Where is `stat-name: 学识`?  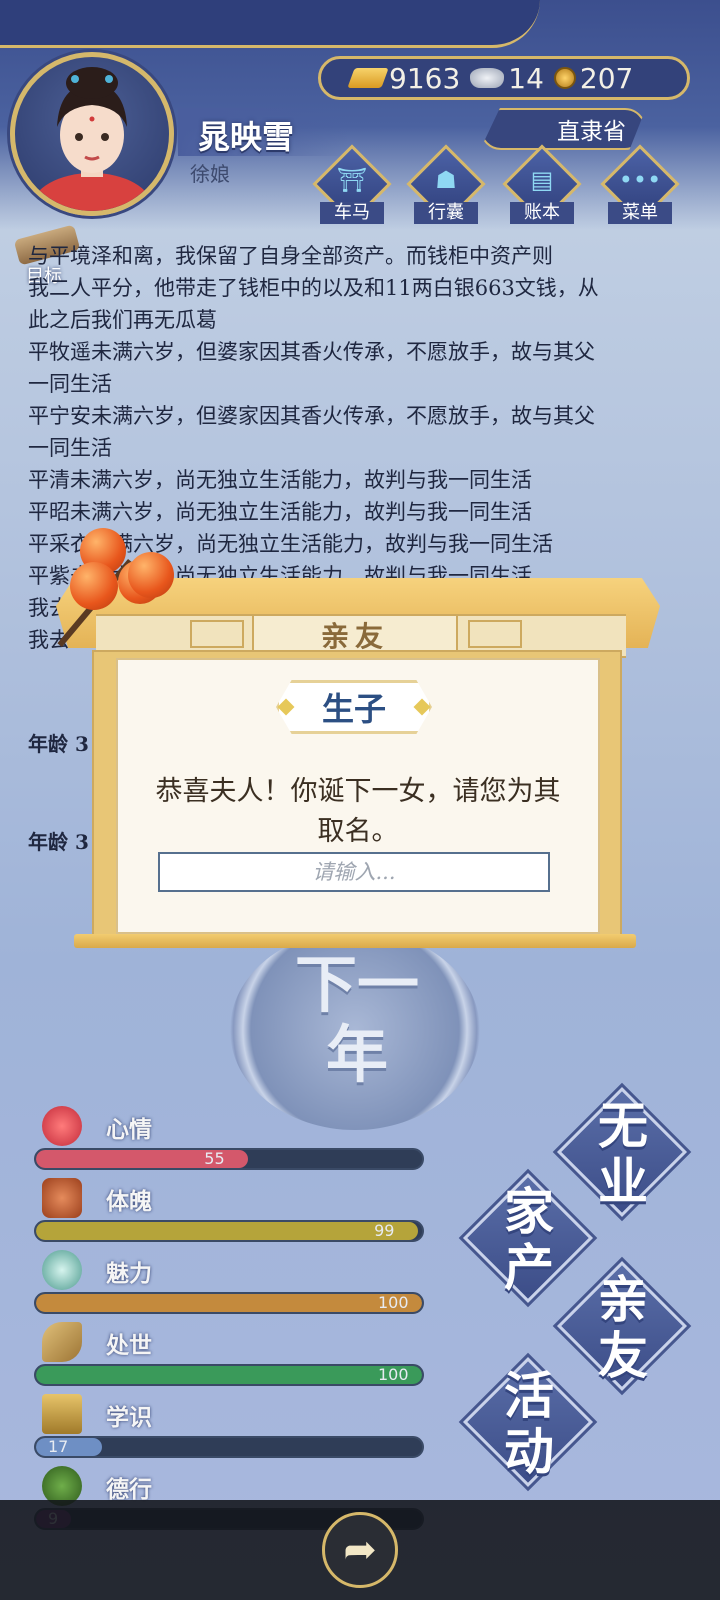 stat-name: 学识 is located at coordinates (129, 1417).